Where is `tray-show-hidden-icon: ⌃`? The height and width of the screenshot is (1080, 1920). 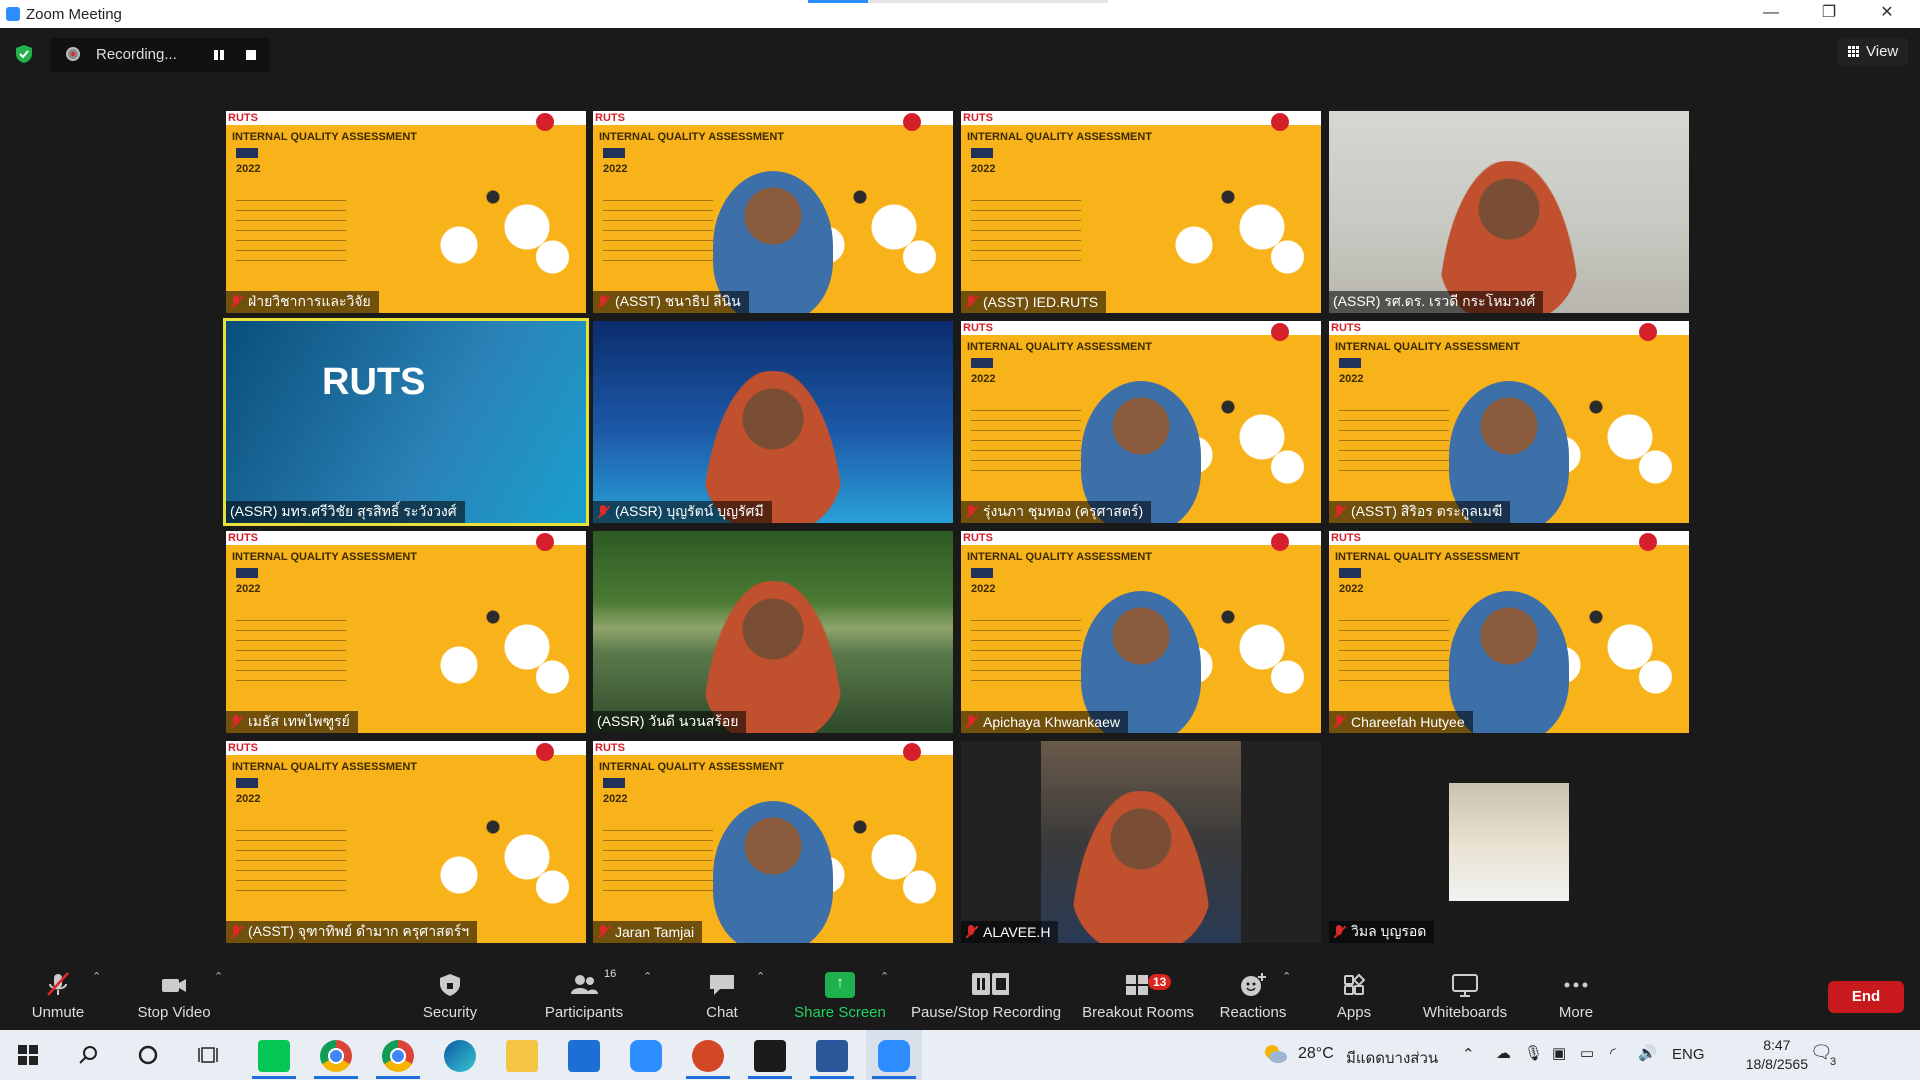 tray-show-hidden-icon: ⌃ is located at coordinates (1468, 1054).